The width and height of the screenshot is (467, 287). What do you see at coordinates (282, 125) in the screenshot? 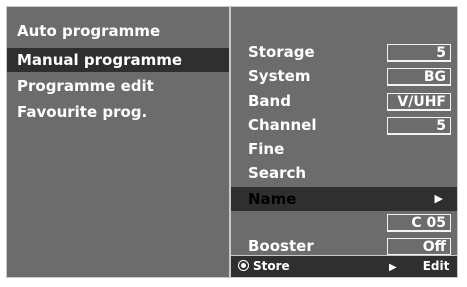
I see `channel-label: Channel` at bounding box center [282, 125].